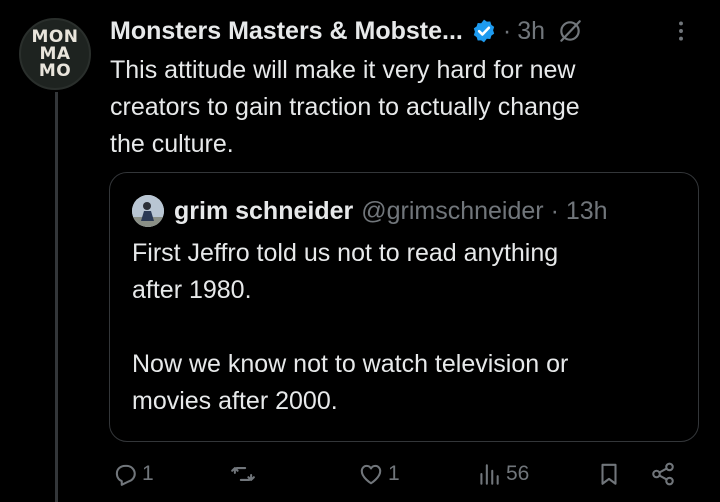 The height and width of the screenshot is (502, 720). I want to click on quote-text-line: after 1980., so click(192, 290).